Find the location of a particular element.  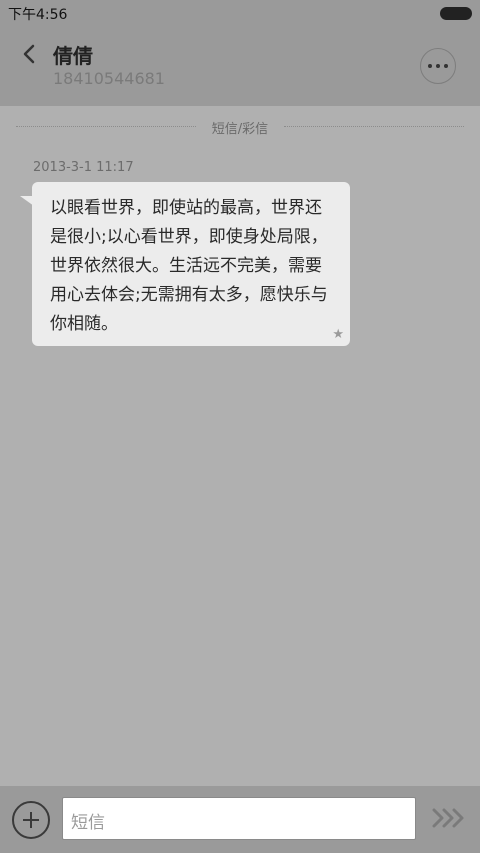

battery-icon is located at coordinates (456, 13).